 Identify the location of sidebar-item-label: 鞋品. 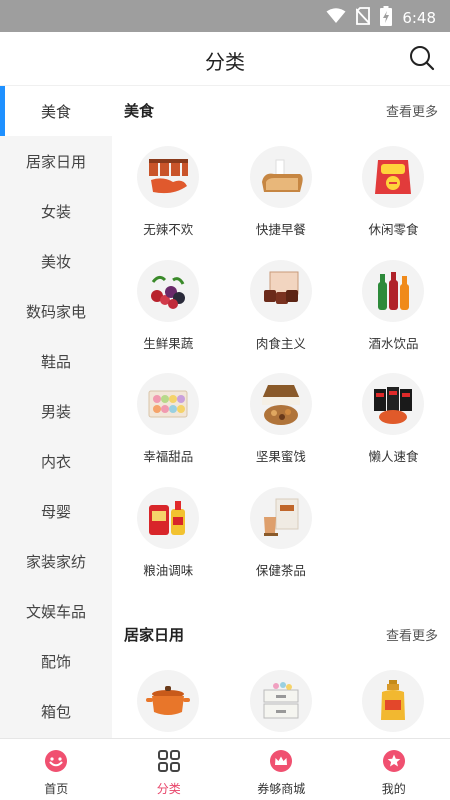
(55, 361).